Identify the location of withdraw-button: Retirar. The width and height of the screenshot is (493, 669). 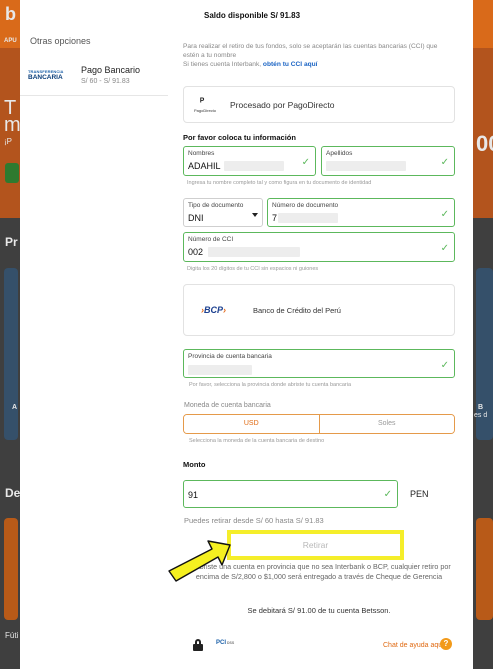
(315, 545).